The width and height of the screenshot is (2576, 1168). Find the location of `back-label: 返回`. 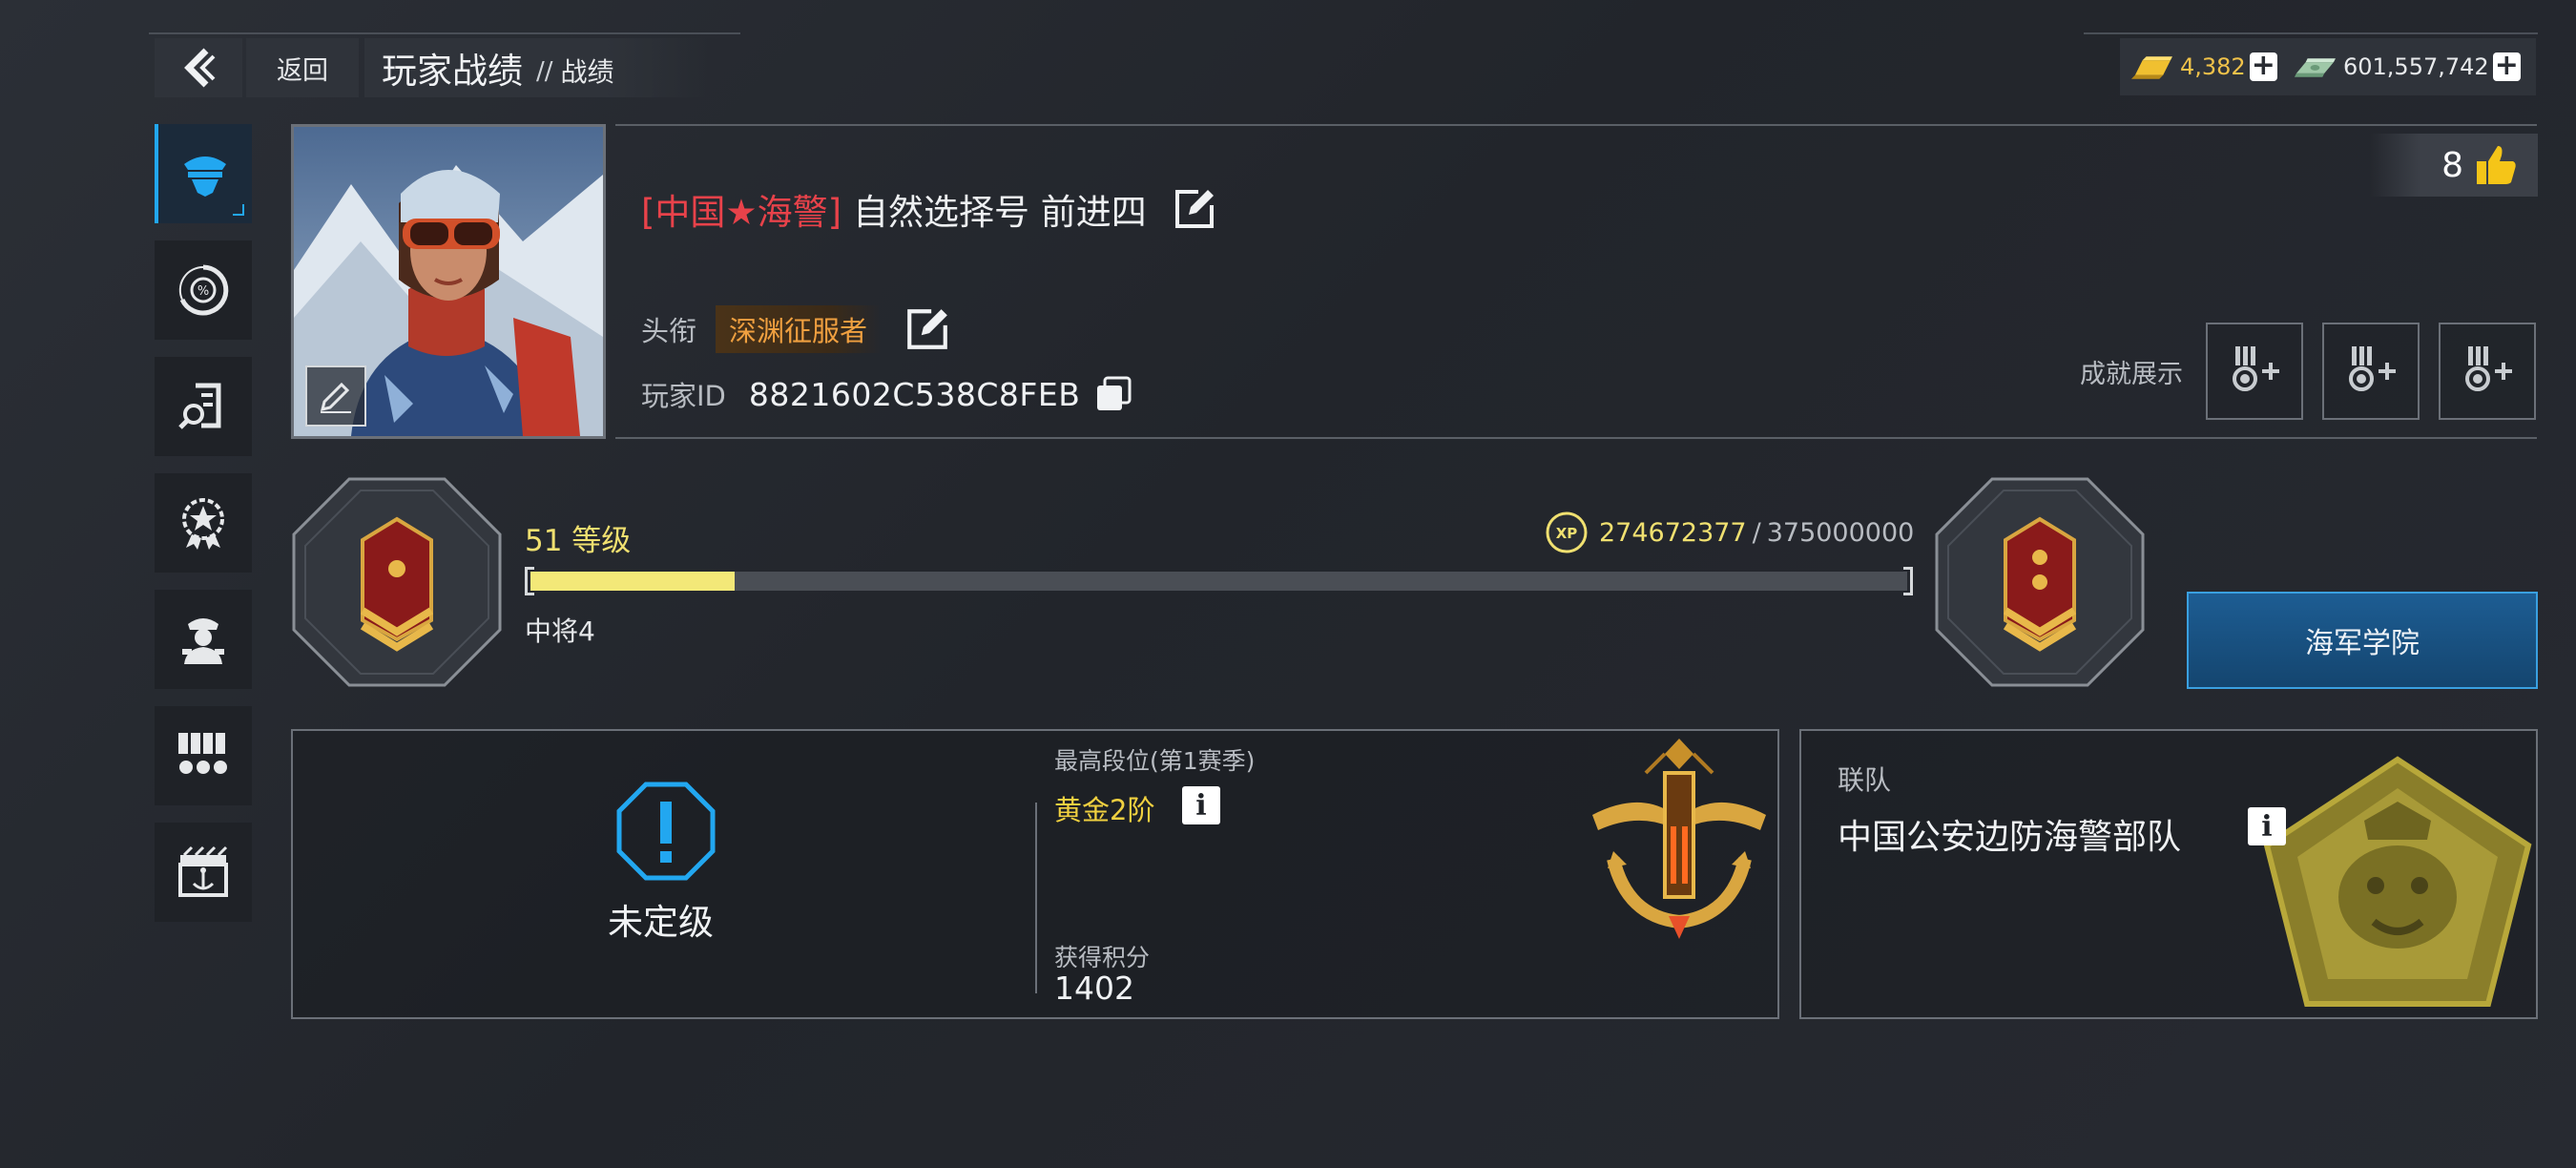

back-label: 返回 is located at coordinates (302, 67).